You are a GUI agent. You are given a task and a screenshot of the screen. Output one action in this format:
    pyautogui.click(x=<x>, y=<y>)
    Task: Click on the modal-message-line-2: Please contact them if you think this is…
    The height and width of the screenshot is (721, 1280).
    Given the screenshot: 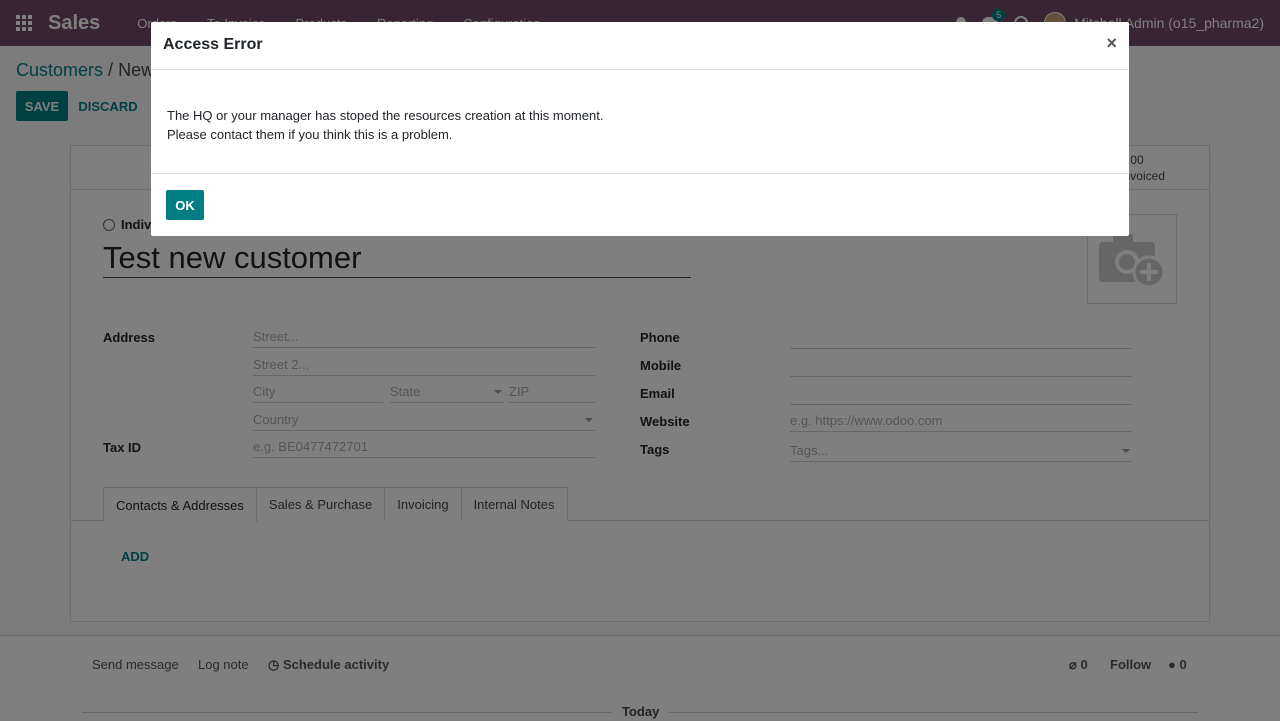 What is the action you would take?
    pyautogui.click(x=310, y=134)
    